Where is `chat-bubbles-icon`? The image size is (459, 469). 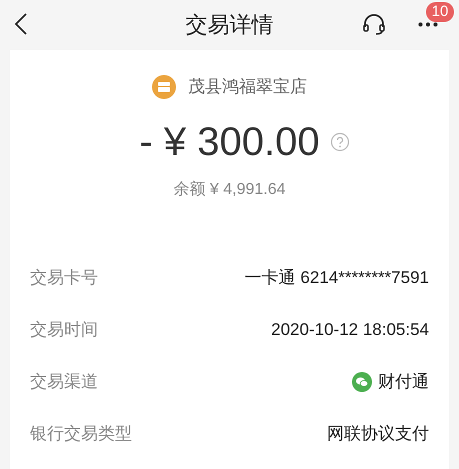 chat-bubbles-icon is located at coordinates (362, 382).